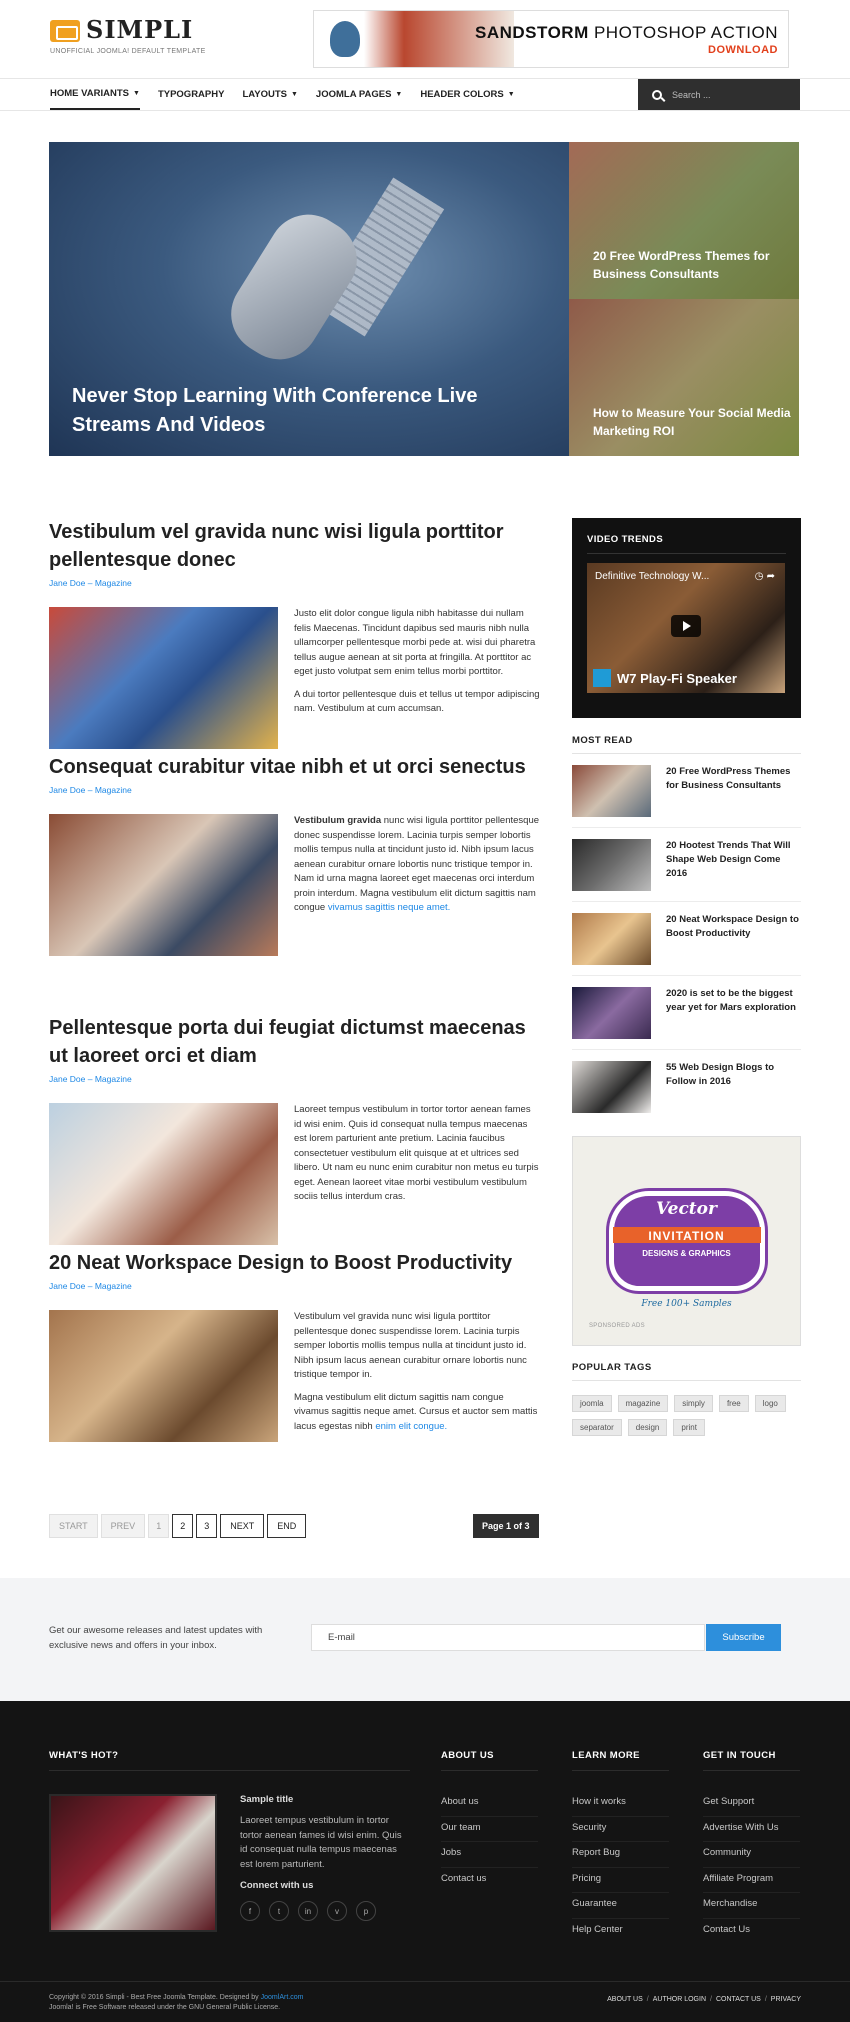 The height and width of the screenshot is (2022, 850). Describe the element at coordinates (269, 94) in the screenshot. I see `nav-layouts: LAYOUTS ▼` at that location.